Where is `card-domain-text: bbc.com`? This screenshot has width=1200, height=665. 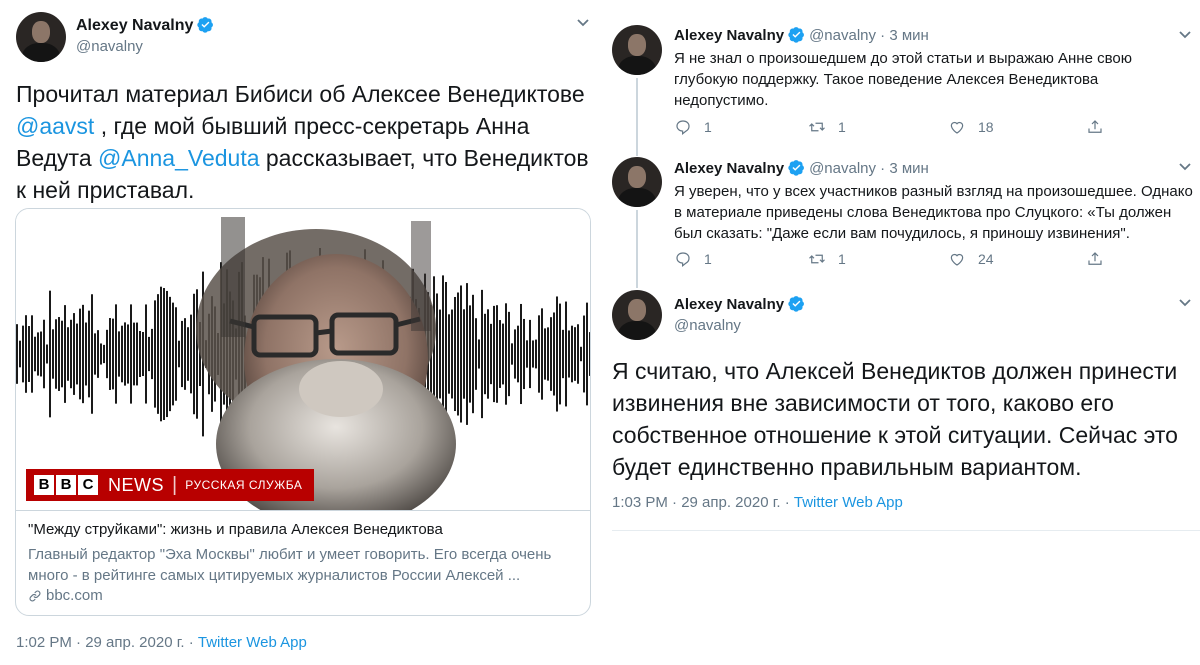 card-domain-text: bbc.com is located at coordinates (74, 595).